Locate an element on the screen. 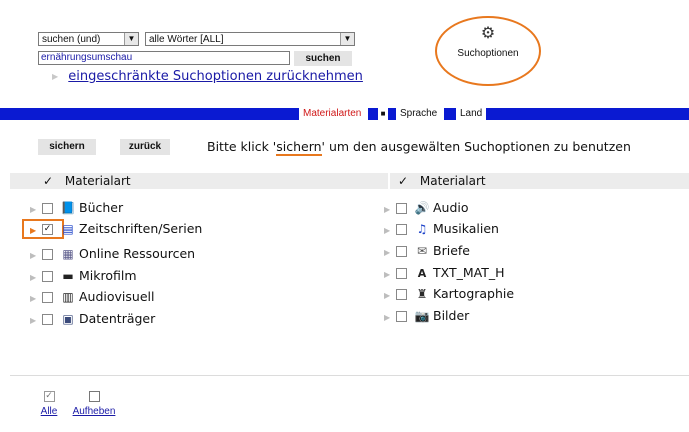  list-item: ▶ ▥ Audiovisuell is located at coordinates (92, 297).